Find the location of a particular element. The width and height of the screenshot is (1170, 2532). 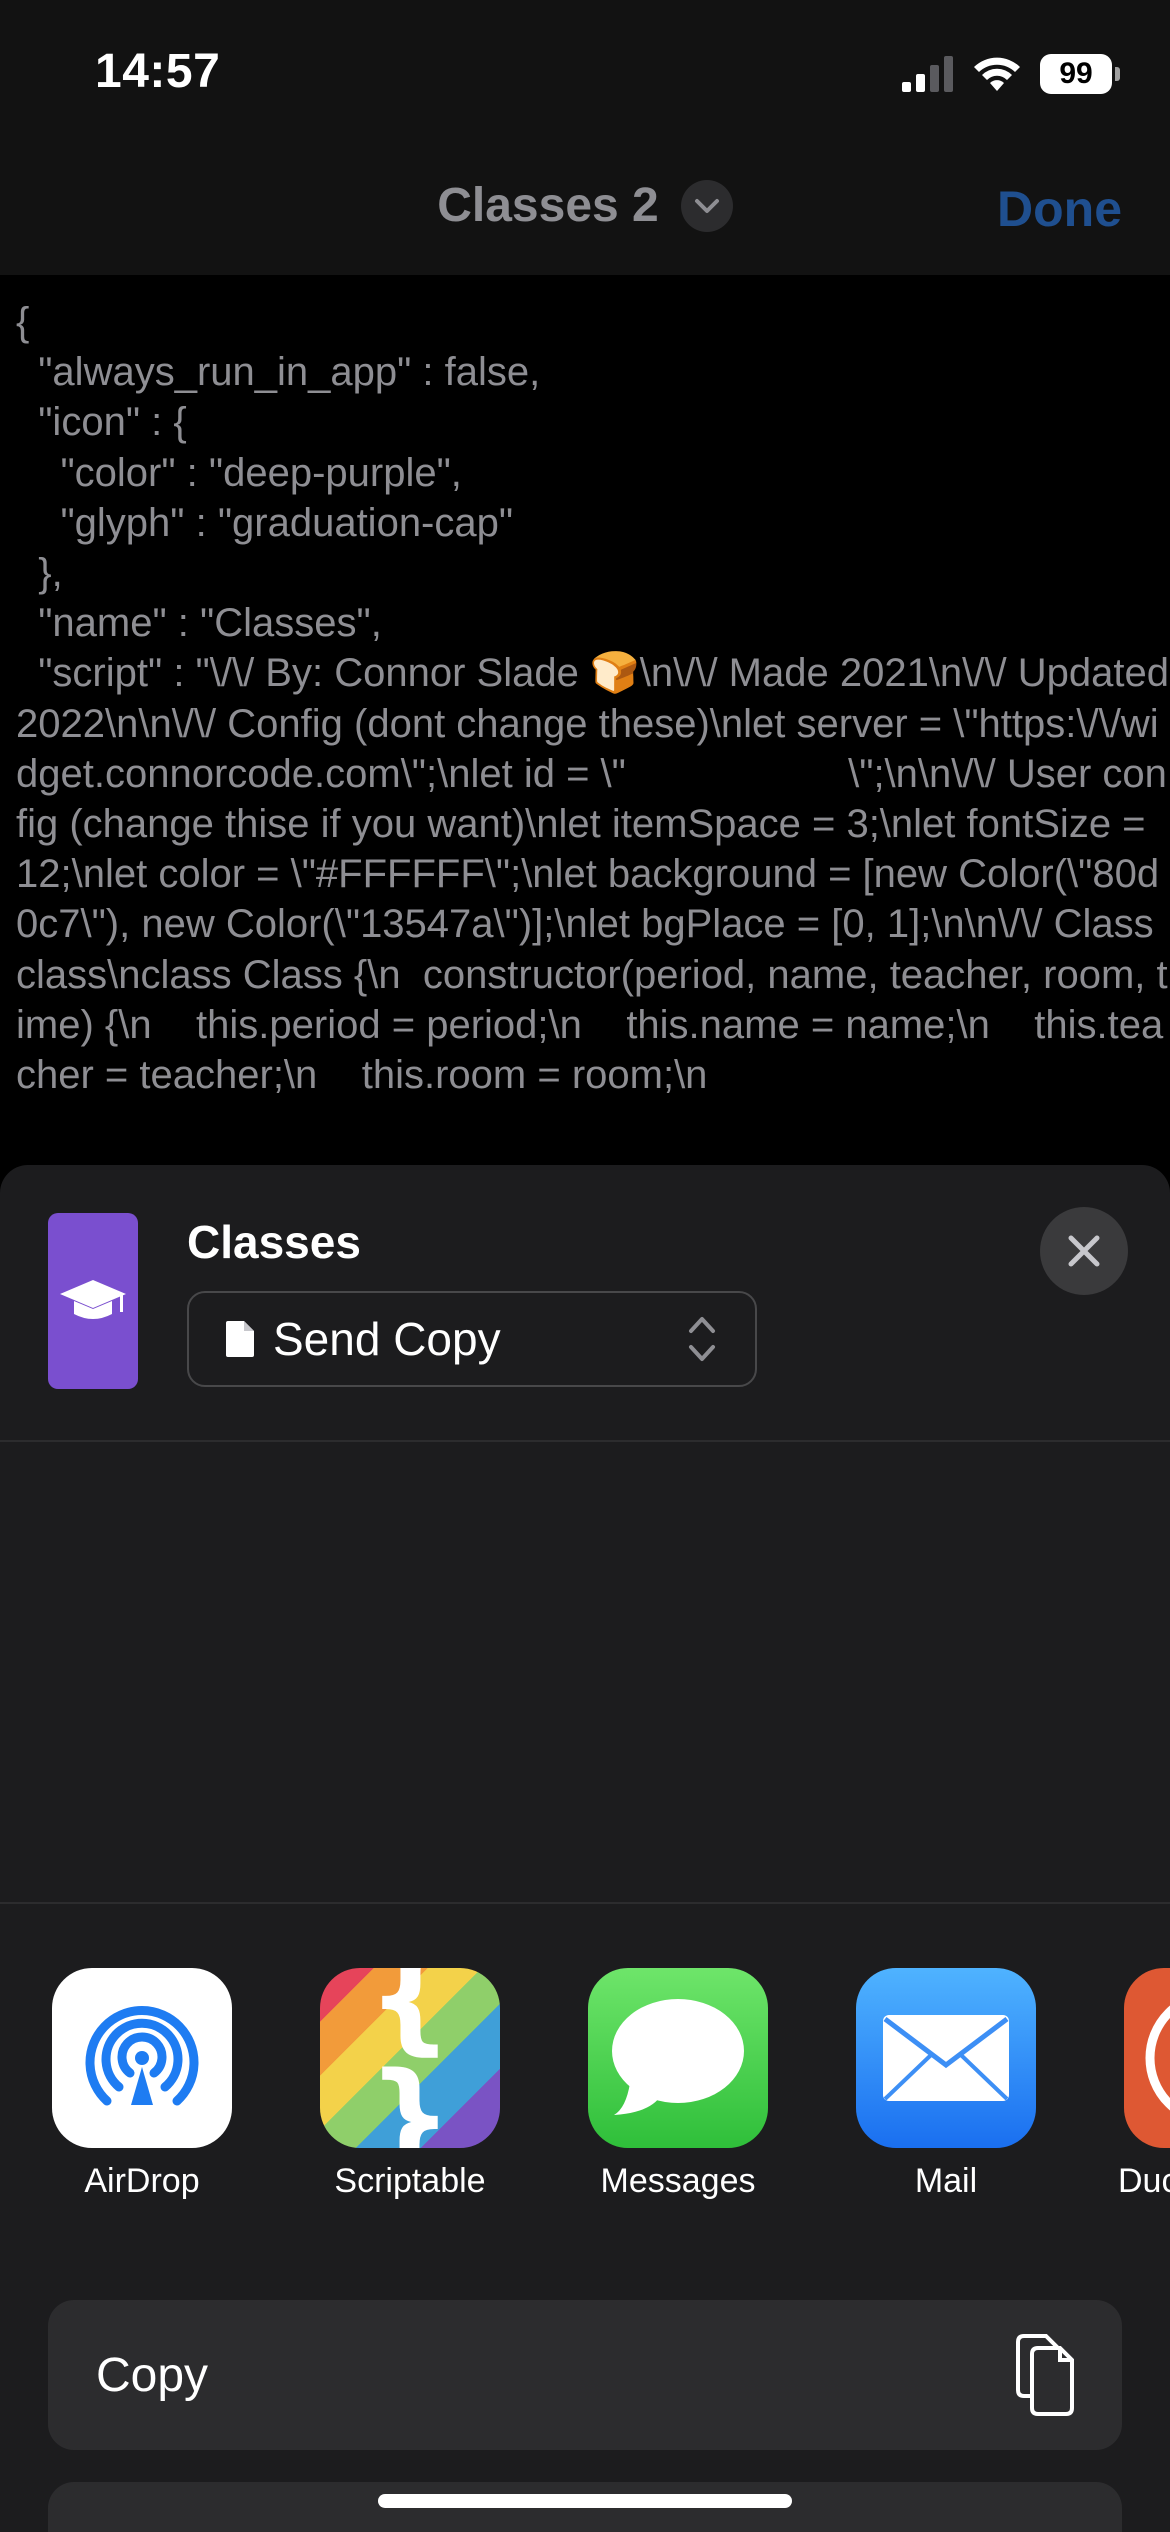

share-app-messages: Messages is located at coordinates (678, 2084).